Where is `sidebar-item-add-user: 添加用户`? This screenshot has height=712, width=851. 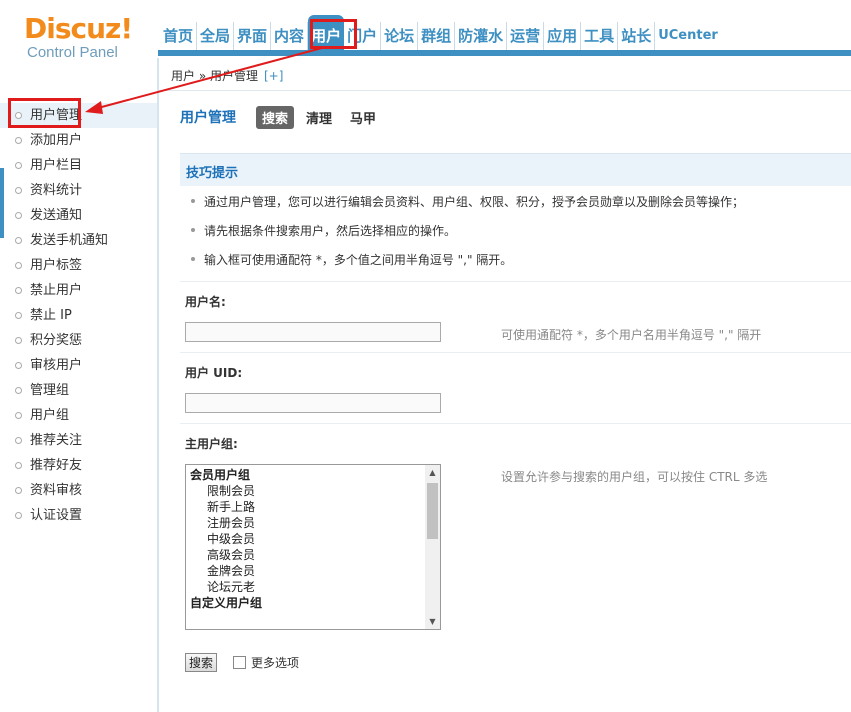 sidebar-item-add-user: 添加用户 is located at coordinates (78, 140).